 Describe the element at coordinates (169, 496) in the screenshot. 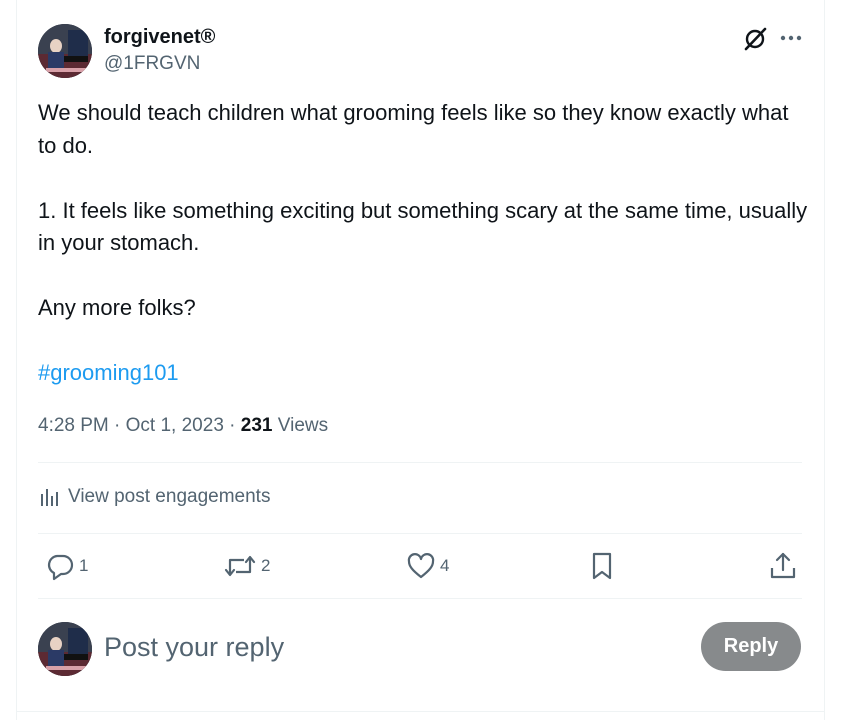

I see `engagements-label: View post engagements` at that location.